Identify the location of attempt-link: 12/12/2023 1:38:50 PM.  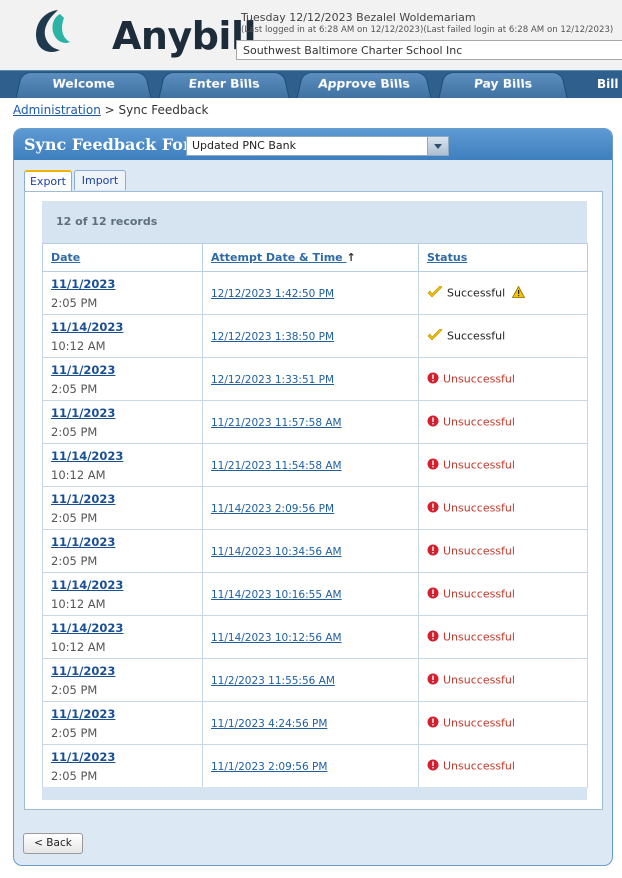
(272, 337).